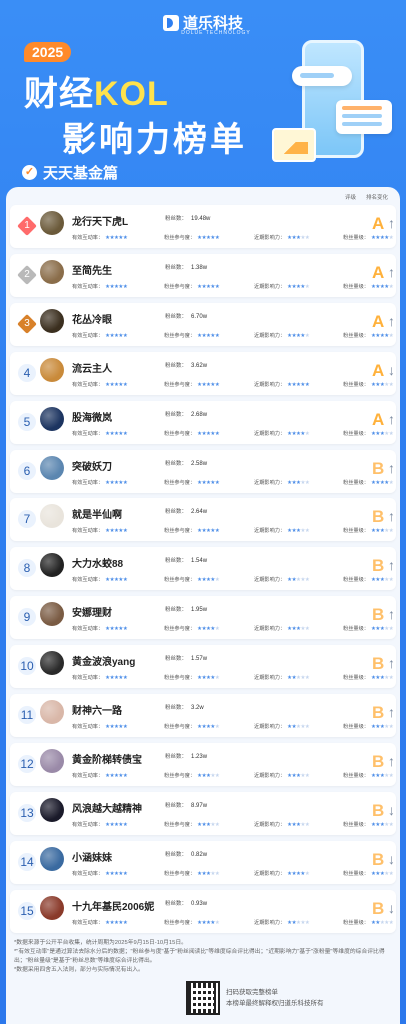  I want to click on fans-count: 粉丝数： 2.64w, so click(186, 512).